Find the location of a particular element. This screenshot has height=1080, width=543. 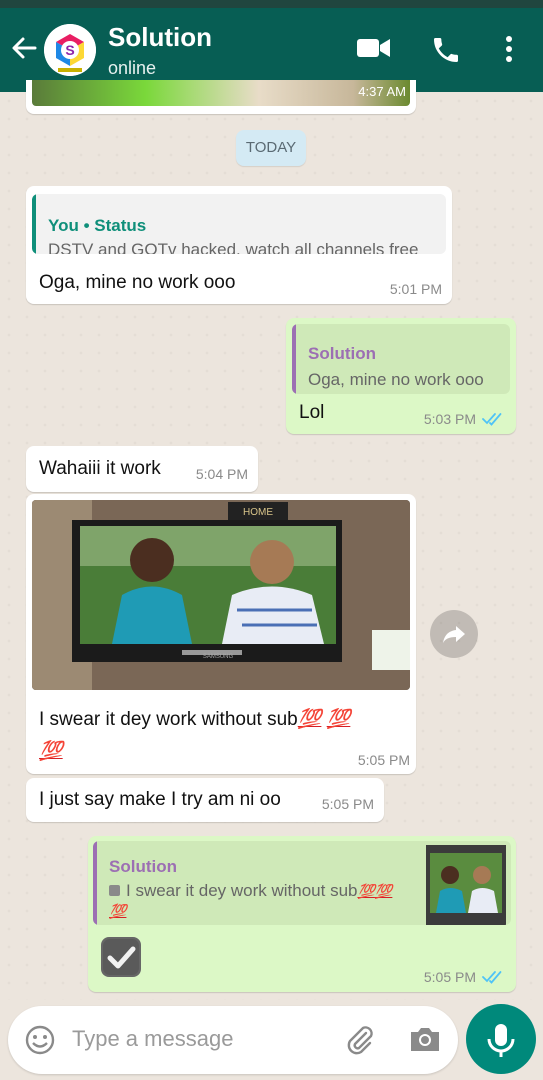

forward-button is located at coordinates (454, 634).